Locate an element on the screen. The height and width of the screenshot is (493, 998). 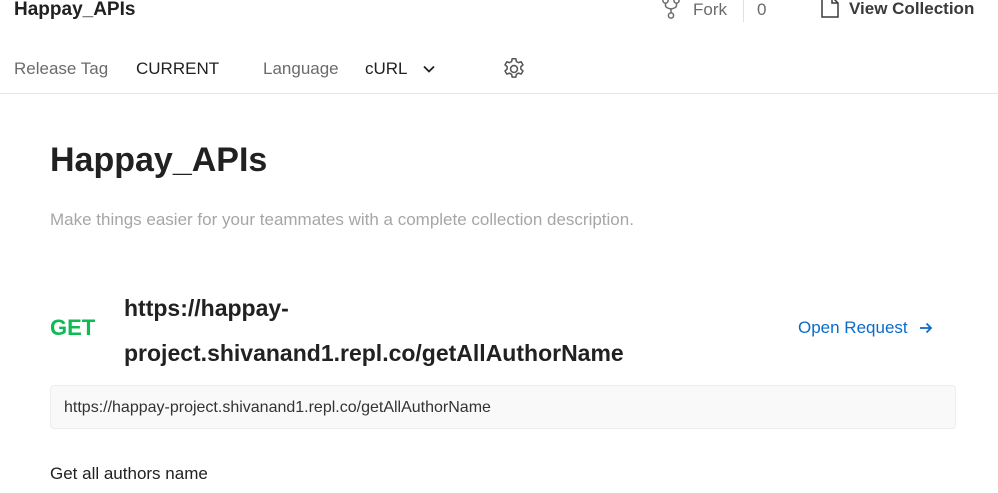
release-tag-select: CURRENT is located at coordinates (177, 69).